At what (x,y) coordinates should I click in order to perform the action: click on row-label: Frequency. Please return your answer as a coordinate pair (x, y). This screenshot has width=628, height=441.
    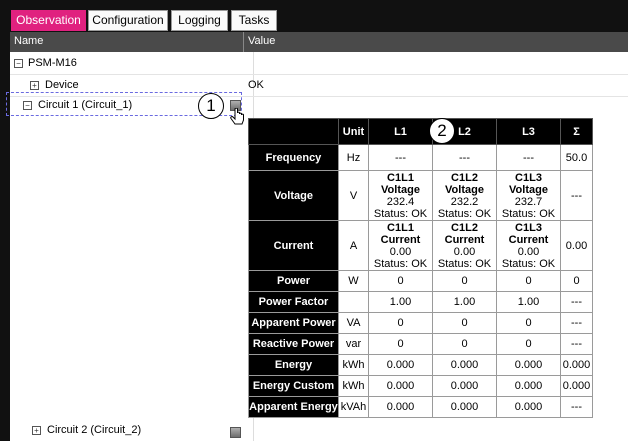
    Looking at the image, I should click on (293, 157).